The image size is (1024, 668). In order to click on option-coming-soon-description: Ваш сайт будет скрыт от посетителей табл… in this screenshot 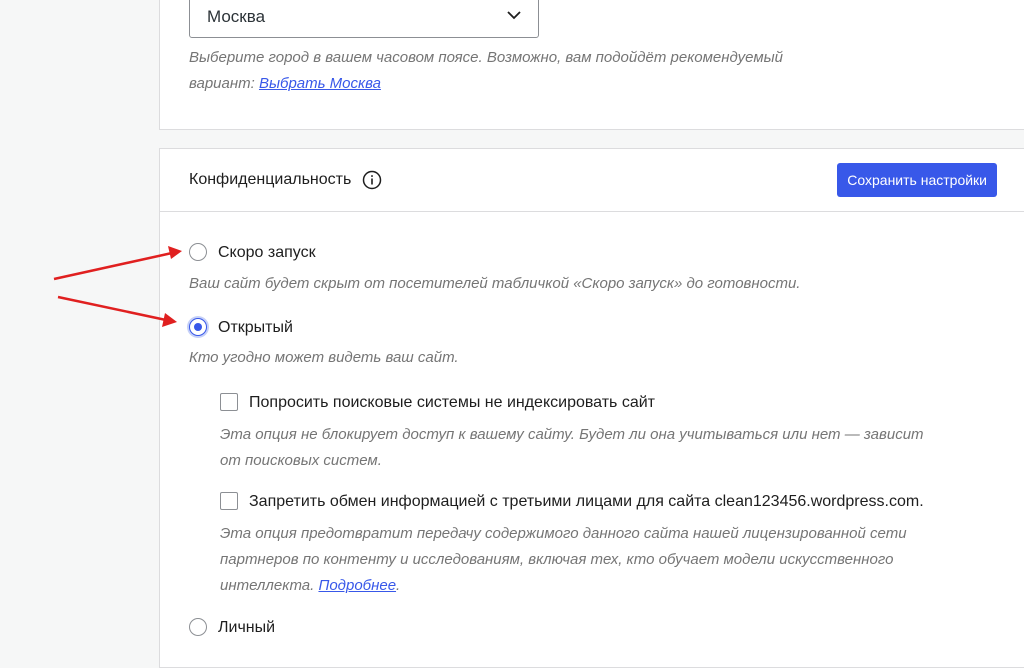, I will do `click(495, 283)`.